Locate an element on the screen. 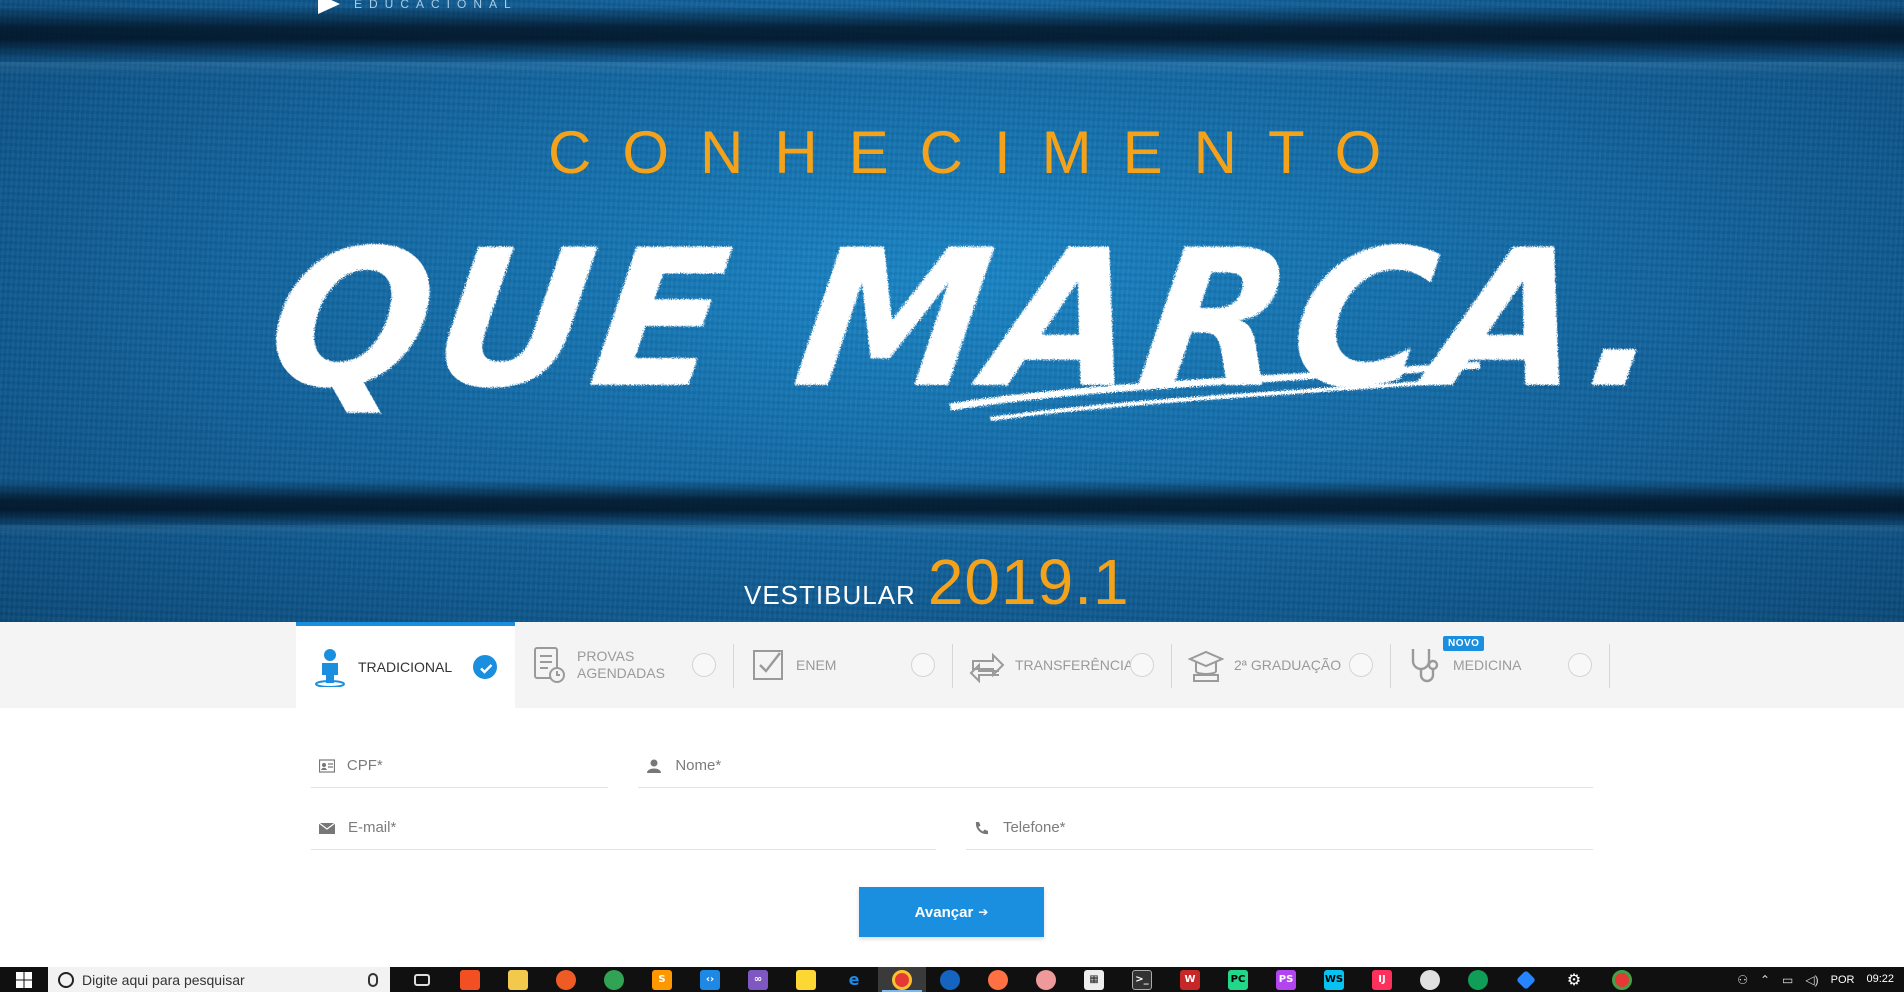 The height and width of the screenshot is (992, 1904). cpf-input is located at coordinates (473, 765).